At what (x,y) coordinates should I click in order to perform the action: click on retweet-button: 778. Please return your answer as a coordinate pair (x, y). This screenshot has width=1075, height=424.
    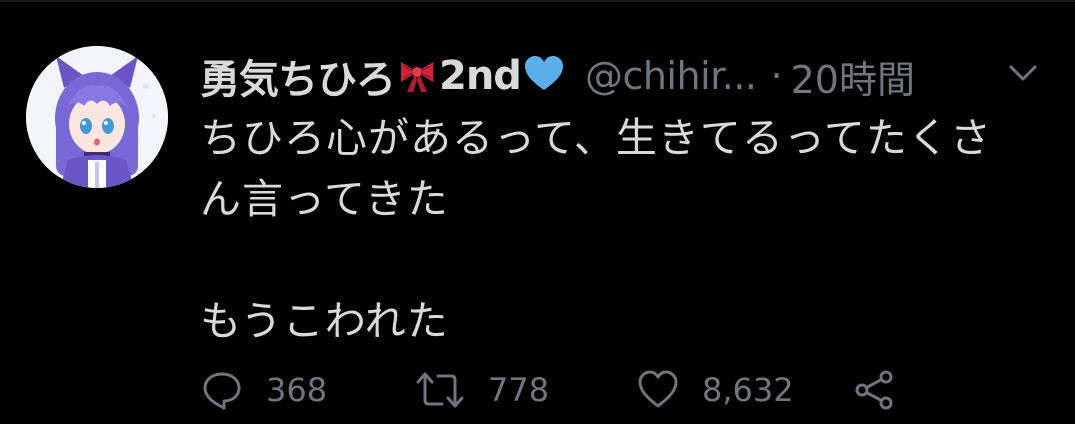
    Looking at the image, I should click on (481, 390).